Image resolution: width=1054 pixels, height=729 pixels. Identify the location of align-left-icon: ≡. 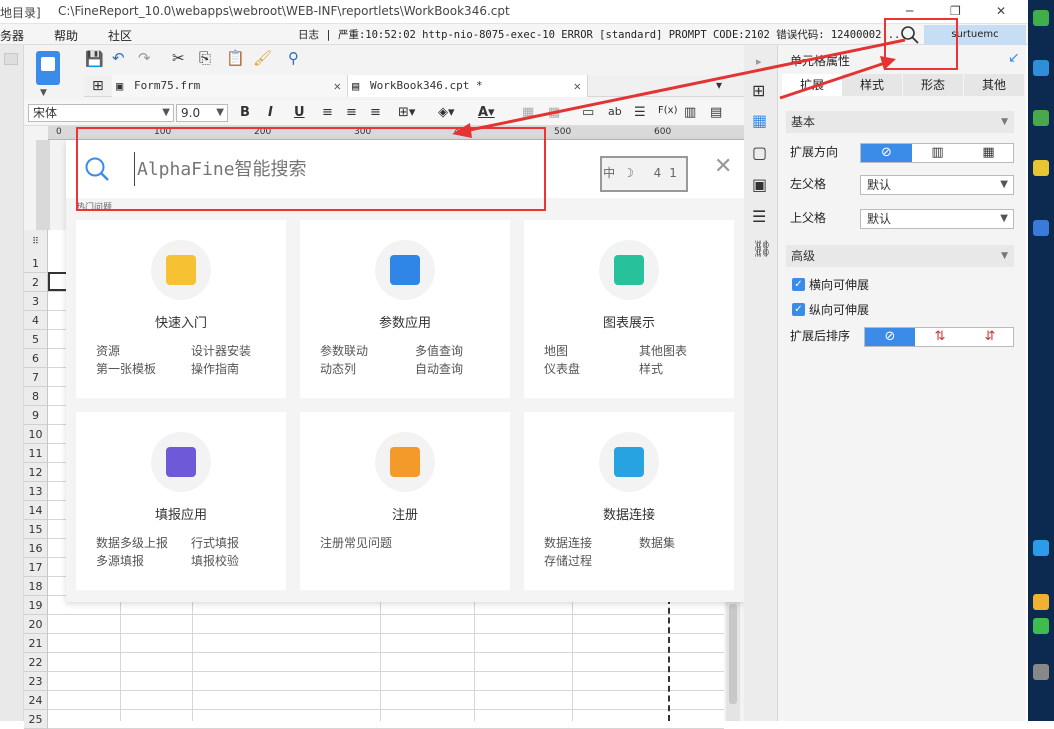
(327, 112).